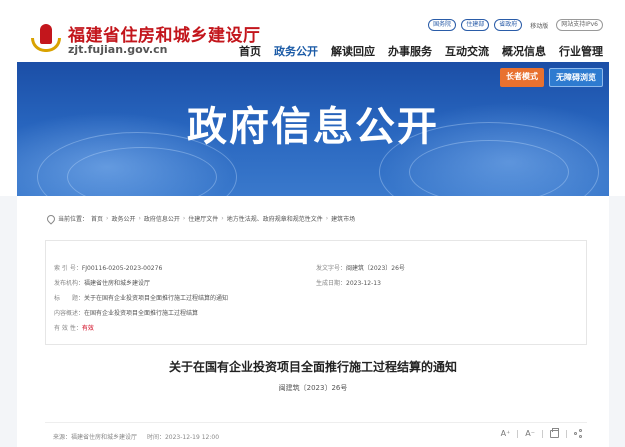  I want to click on document-number: 闽建筑〔2023〕26号, so click(313, 388).